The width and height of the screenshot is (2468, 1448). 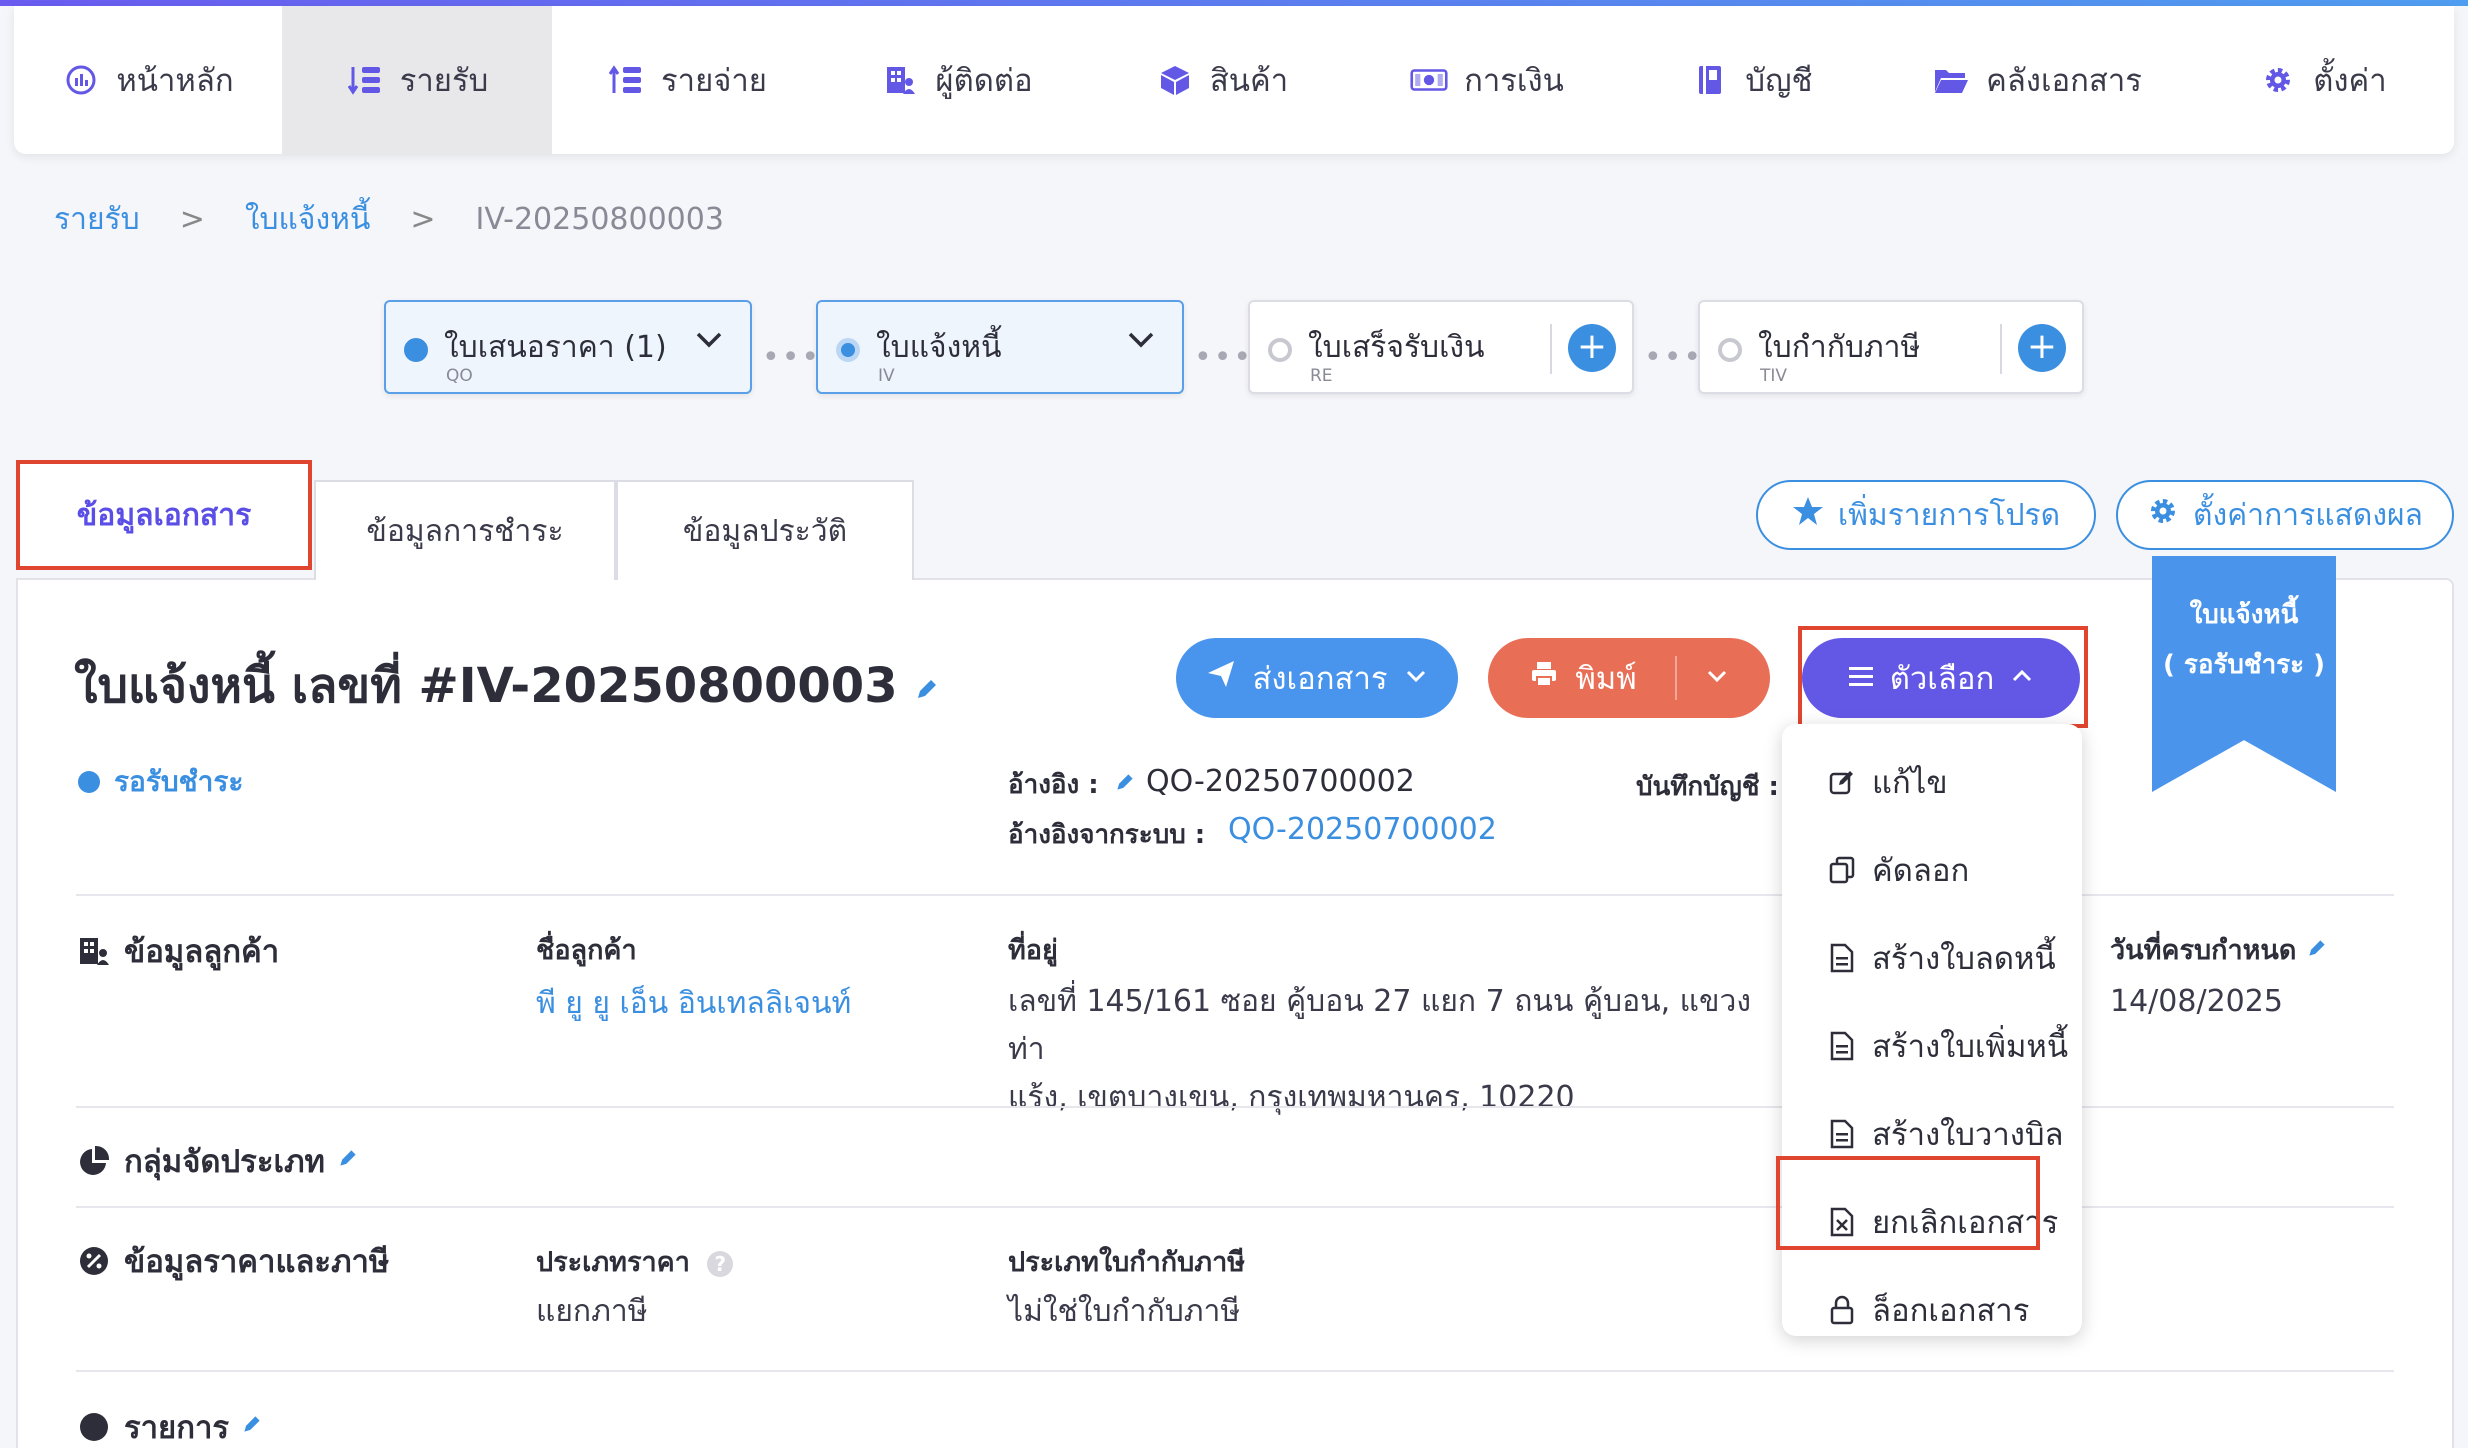 I want to click on ribbon-status: ( รอรับชำระ ), so click(x=2244, y=665).